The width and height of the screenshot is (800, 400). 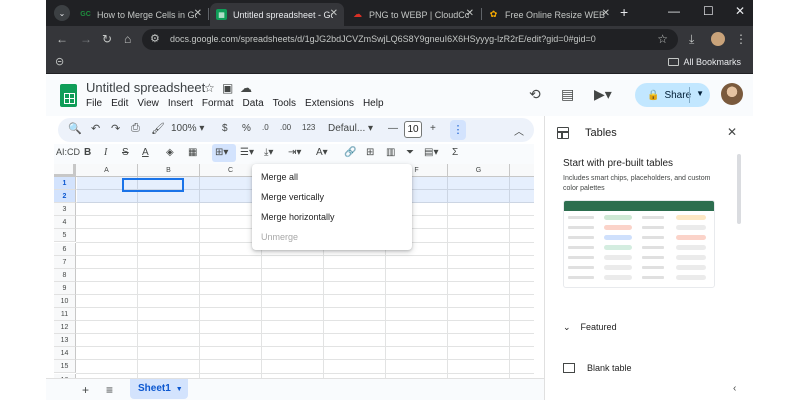 What do you see at coordinates (734, 388) in the screenshot?
I see `collapse-panel-icon: ‹` at bounding box center [734, 388].